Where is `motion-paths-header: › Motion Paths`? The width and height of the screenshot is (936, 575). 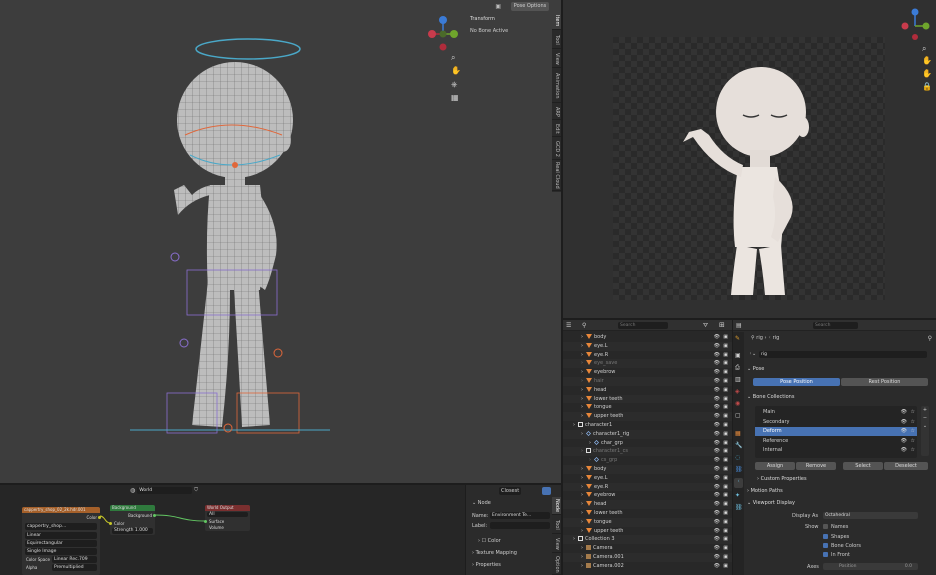
motion-paths-header: › Motion Paths is located at coordinates (838, 491).